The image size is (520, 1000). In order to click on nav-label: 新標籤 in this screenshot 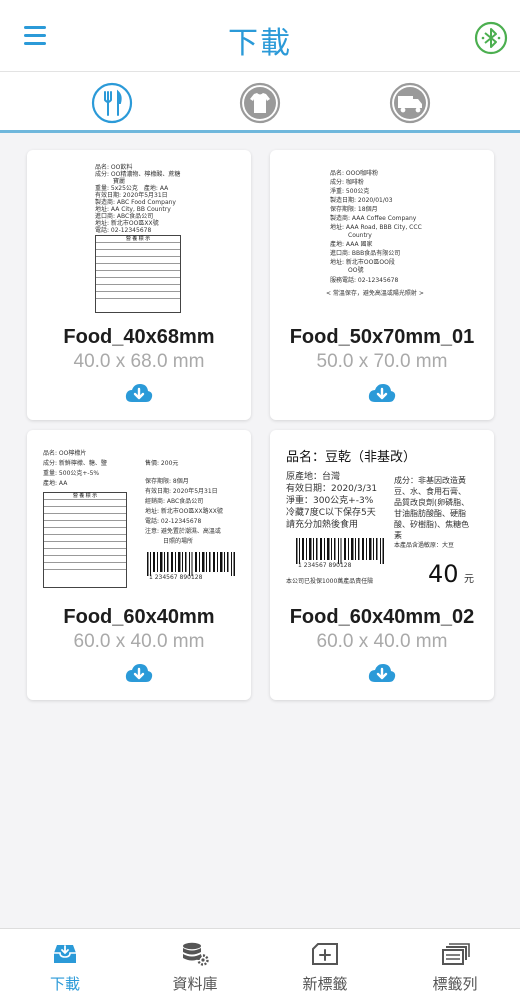, I will do `click(325, 984)`.